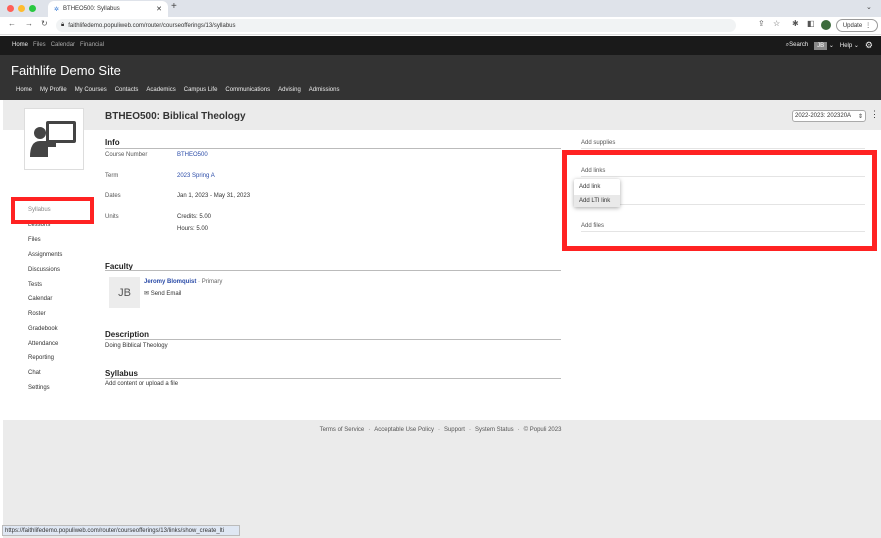  I want to click on topnav-files: Files, so click(39, 45).